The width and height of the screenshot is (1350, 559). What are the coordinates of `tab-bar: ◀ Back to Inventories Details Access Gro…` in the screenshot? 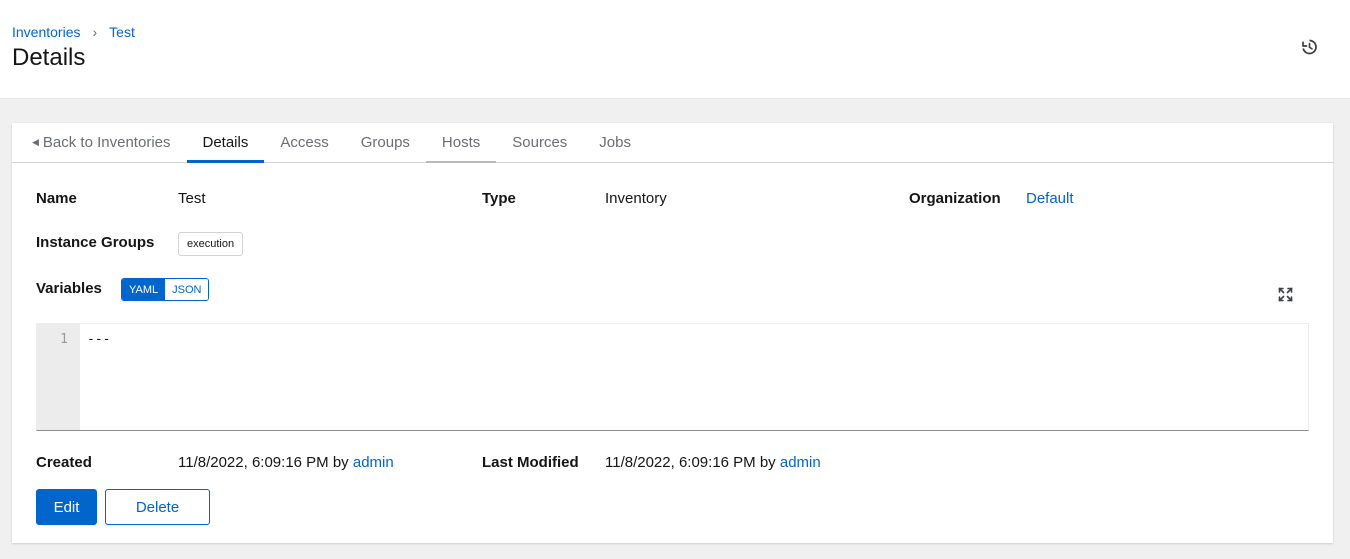 It's located at (672, 143).